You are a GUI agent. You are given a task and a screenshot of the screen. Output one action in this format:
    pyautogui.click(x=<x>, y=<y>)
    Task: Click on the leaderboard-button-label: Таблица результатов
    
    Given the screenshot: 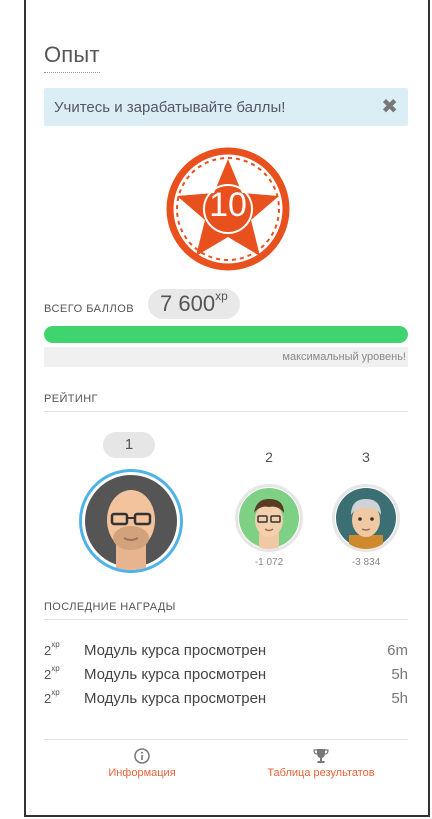 What is the action you would take?
    pyautogui.click(x=321, y=773)
    